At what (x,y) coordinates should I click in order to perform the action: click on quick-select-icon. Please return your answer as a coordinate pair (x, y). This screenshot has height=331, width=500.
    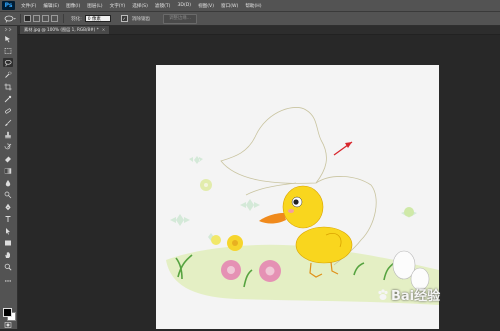
    Looking at the image, I should click on (8, 74).